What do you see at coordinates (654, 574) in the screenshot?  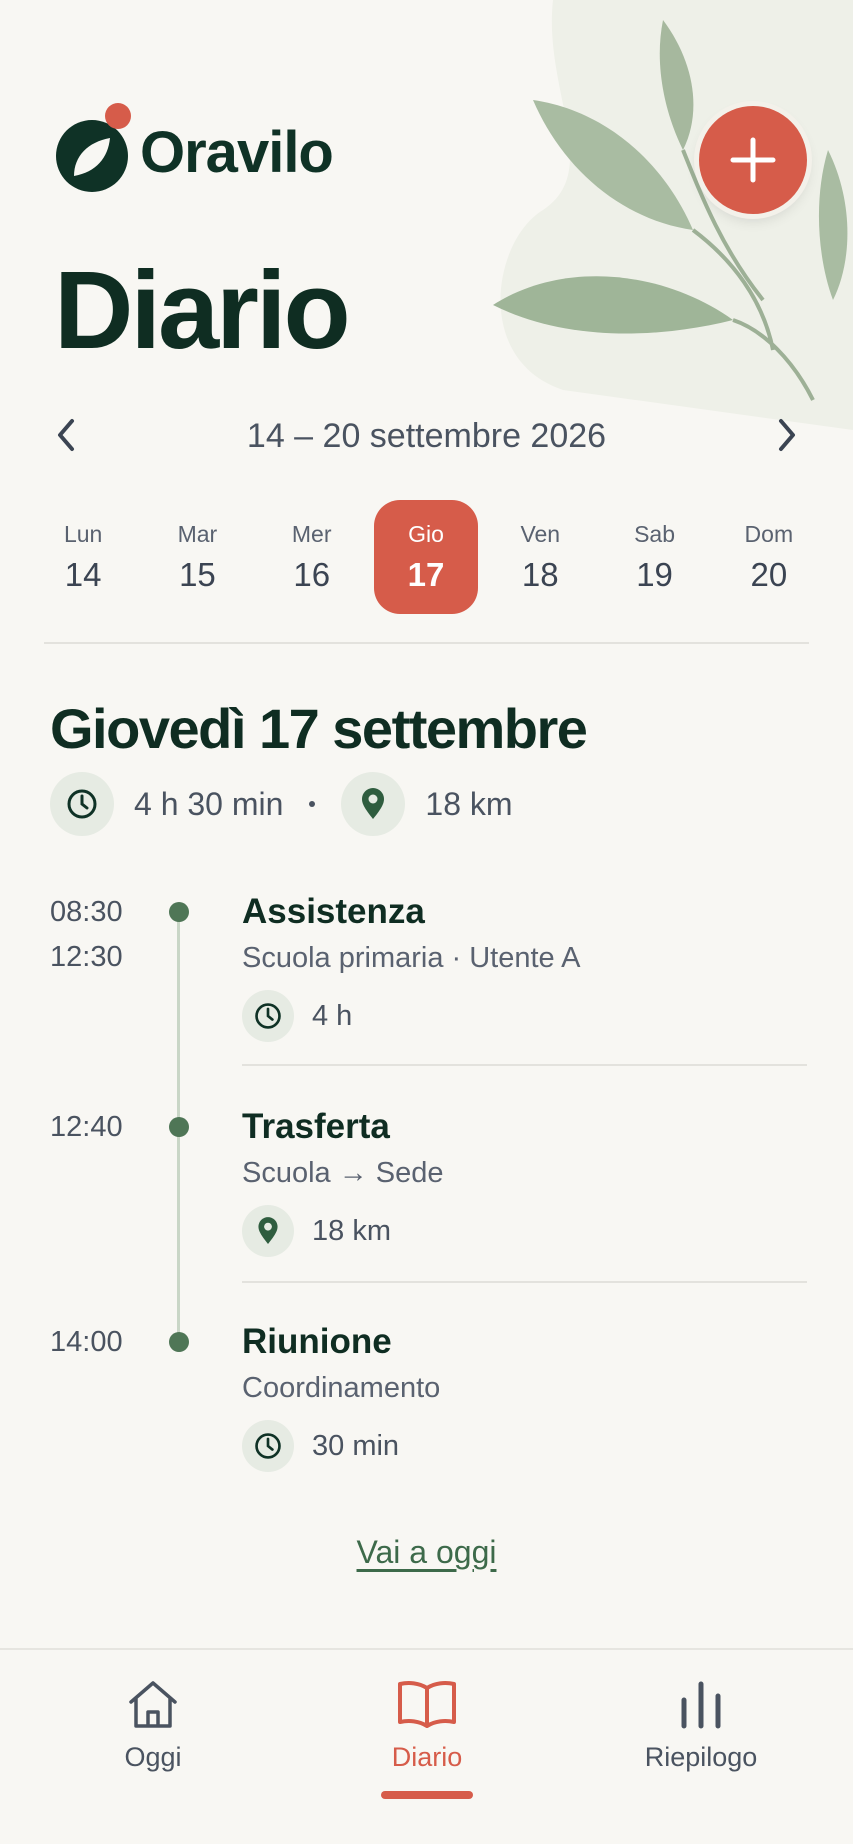 I see `day-number: 19` at bounding box center [654, 574].